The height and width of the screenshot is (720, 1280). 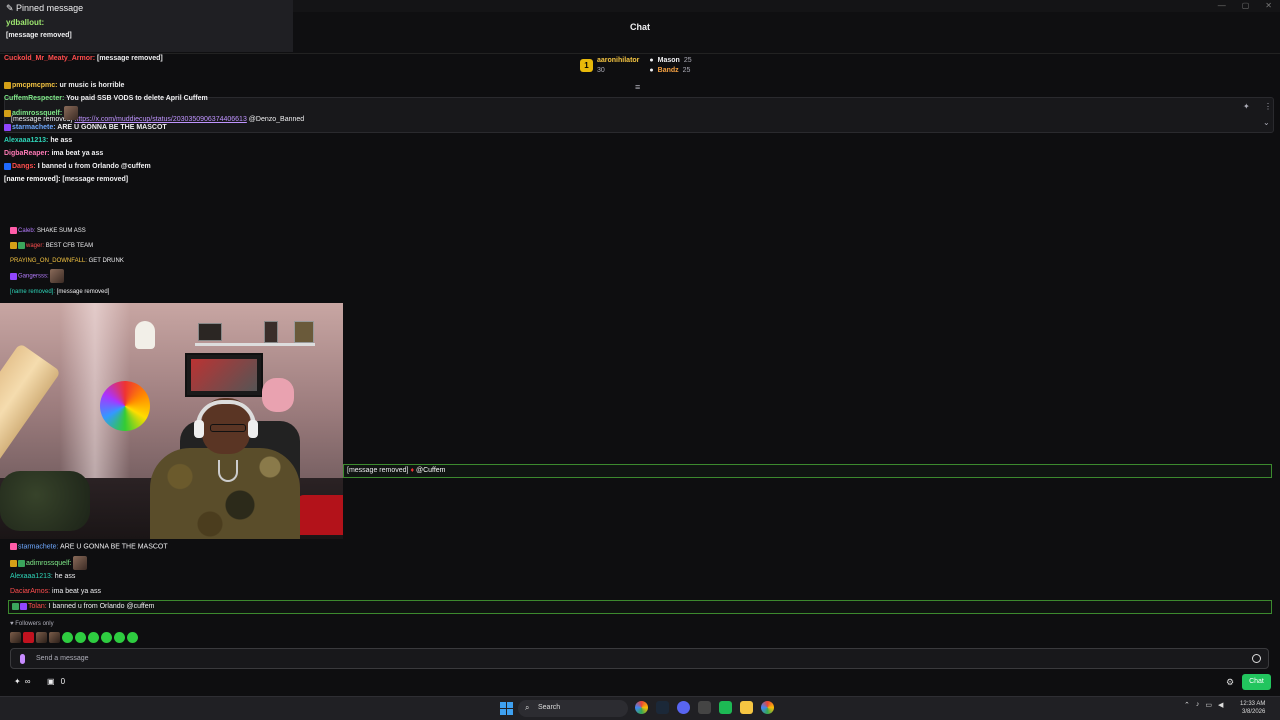 I want to click on minimize-button: —, so click(x=1222, y=5).